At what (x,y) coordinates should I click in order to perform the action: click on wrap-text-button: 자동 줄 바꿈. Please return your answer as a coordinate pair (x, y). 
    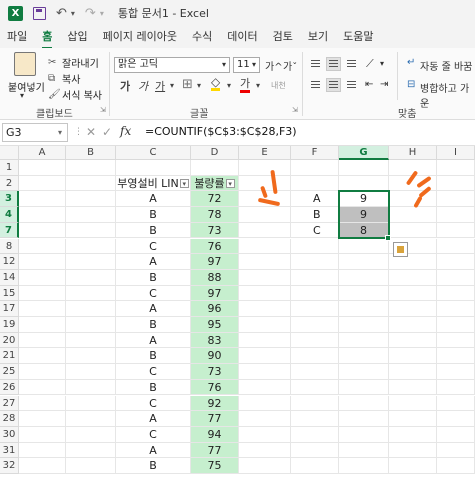
    Looking at the image, I should click on (446, 65).